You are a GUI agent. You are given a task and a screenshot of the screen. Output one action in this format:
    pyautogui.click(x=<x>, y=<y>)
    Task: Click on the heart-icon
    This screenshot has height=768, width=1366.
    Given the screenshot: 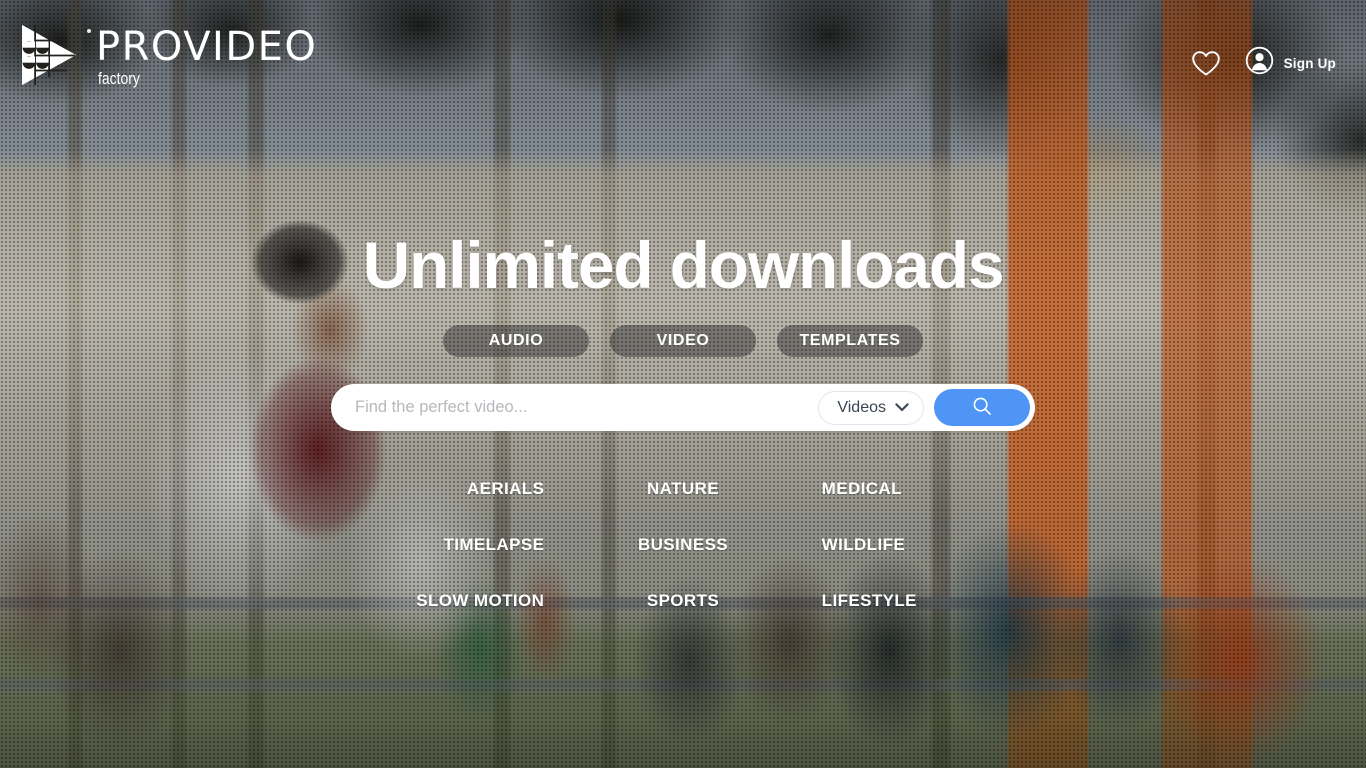 What is the action you would take?
    pyautogui.click(x=1206, y=63)
    